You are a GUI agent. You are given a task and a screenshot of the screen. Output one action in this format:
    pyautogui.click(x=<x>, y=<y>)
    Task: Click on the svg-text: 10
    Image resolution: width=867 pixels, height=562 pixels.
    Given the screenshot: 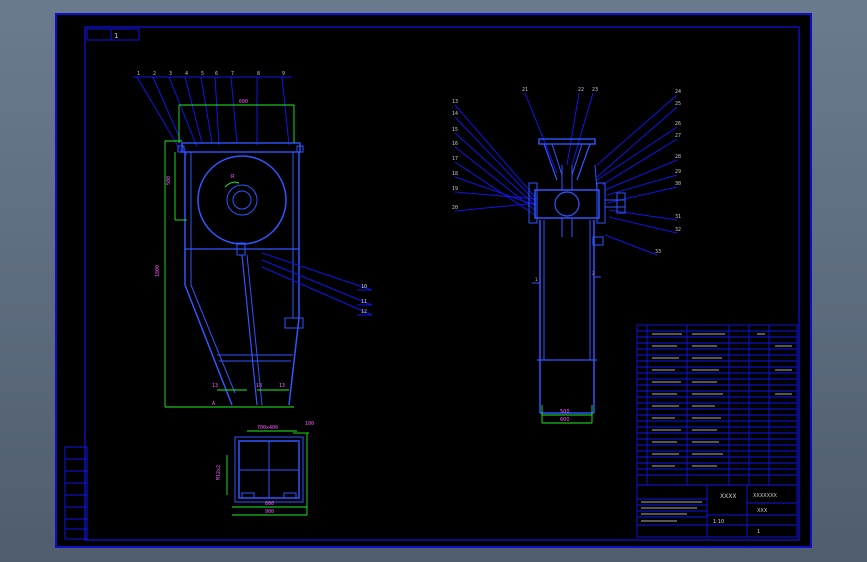 What is the action you would take?
    pyautogui.click(x=364, y=287)
    